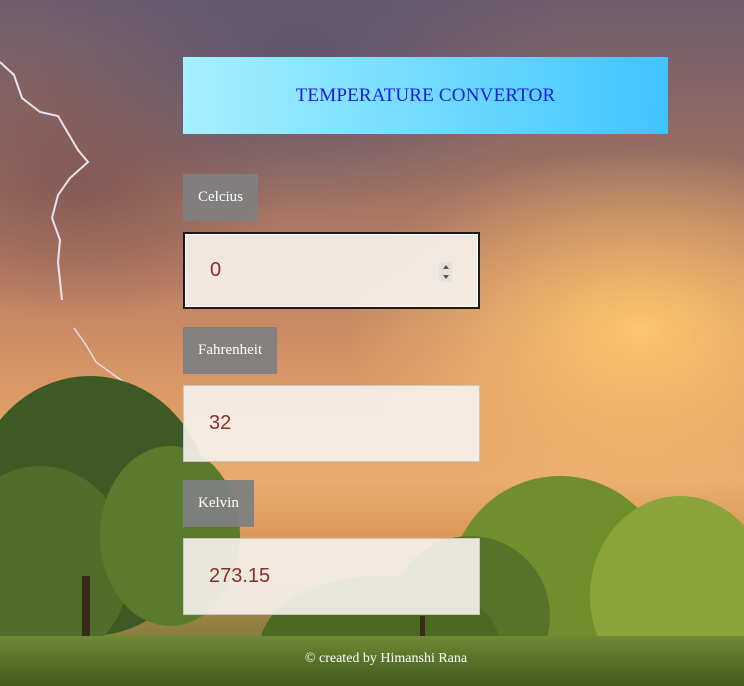  What do you see at coordinates (230, 350) in the screenshot?
I see `fahrenheit-label: Fahrenheit` at bounding box center [230, 350].